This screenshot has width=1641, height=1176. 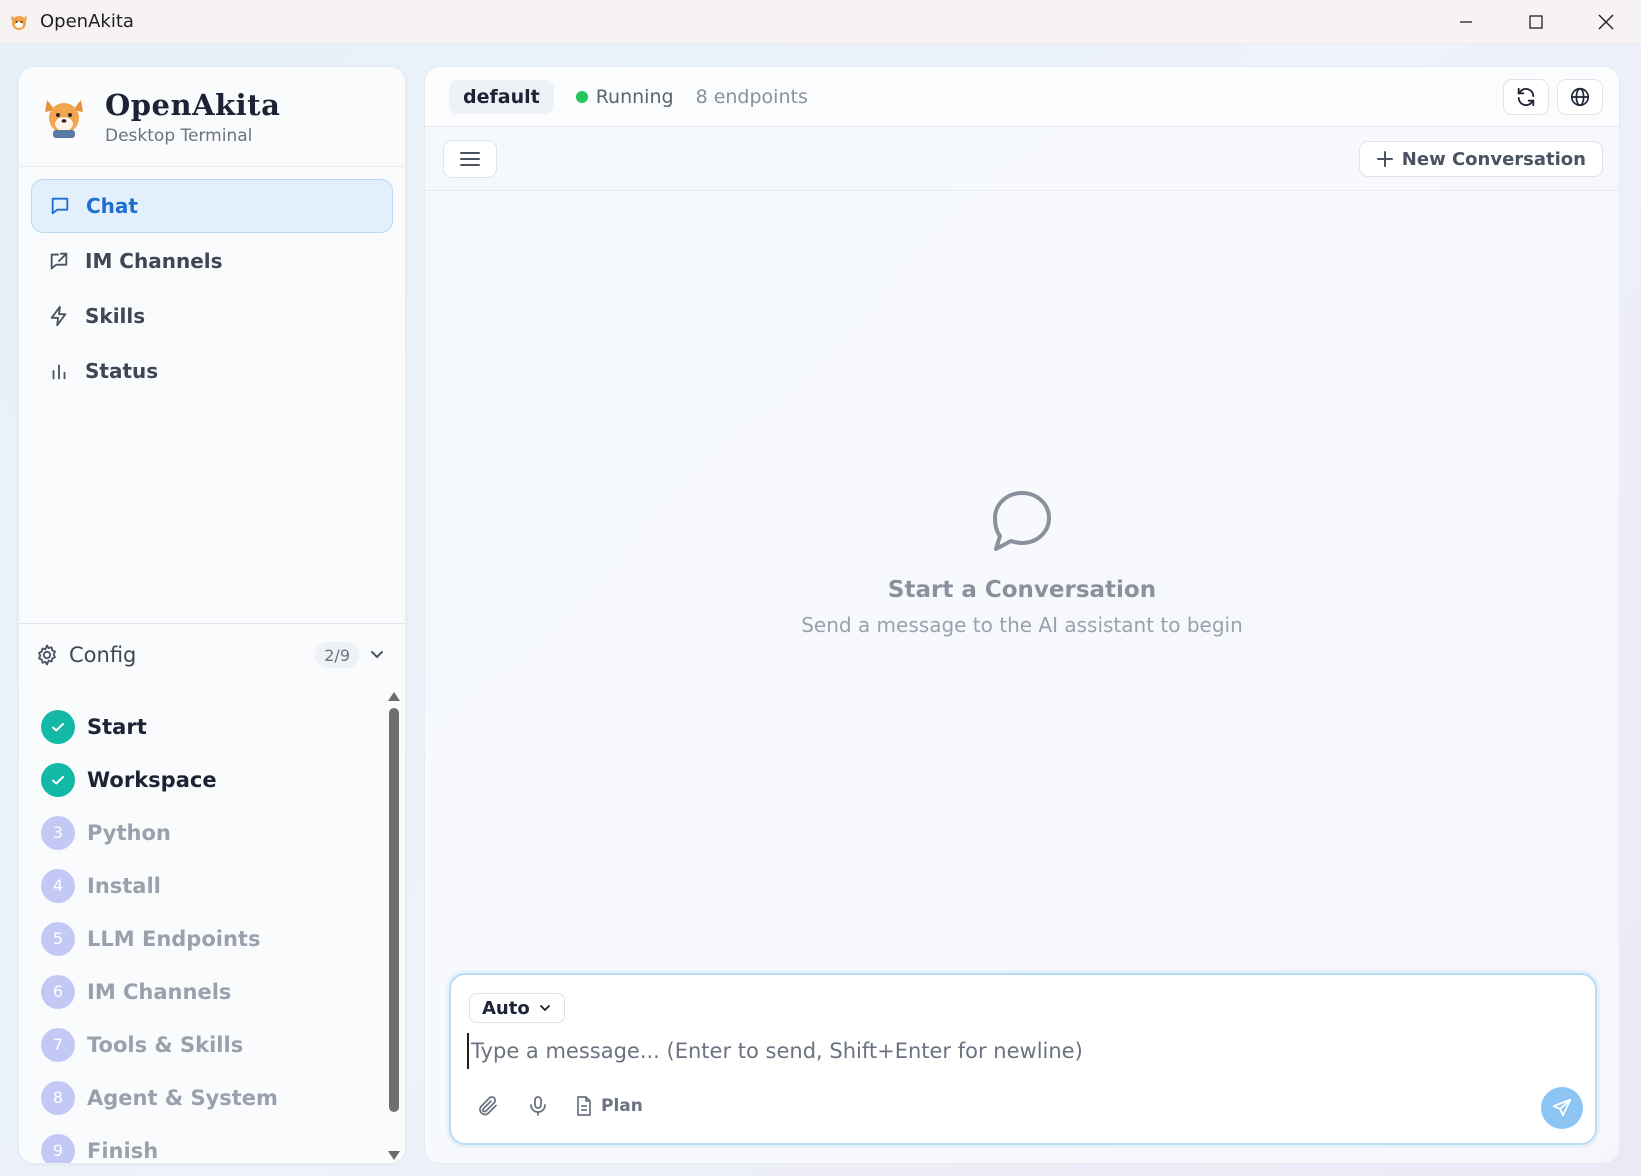 What do you see at coordinates (212, 371) in the screenshot?
I see `nav-item-status: Status` at bounding box center [212, 371].